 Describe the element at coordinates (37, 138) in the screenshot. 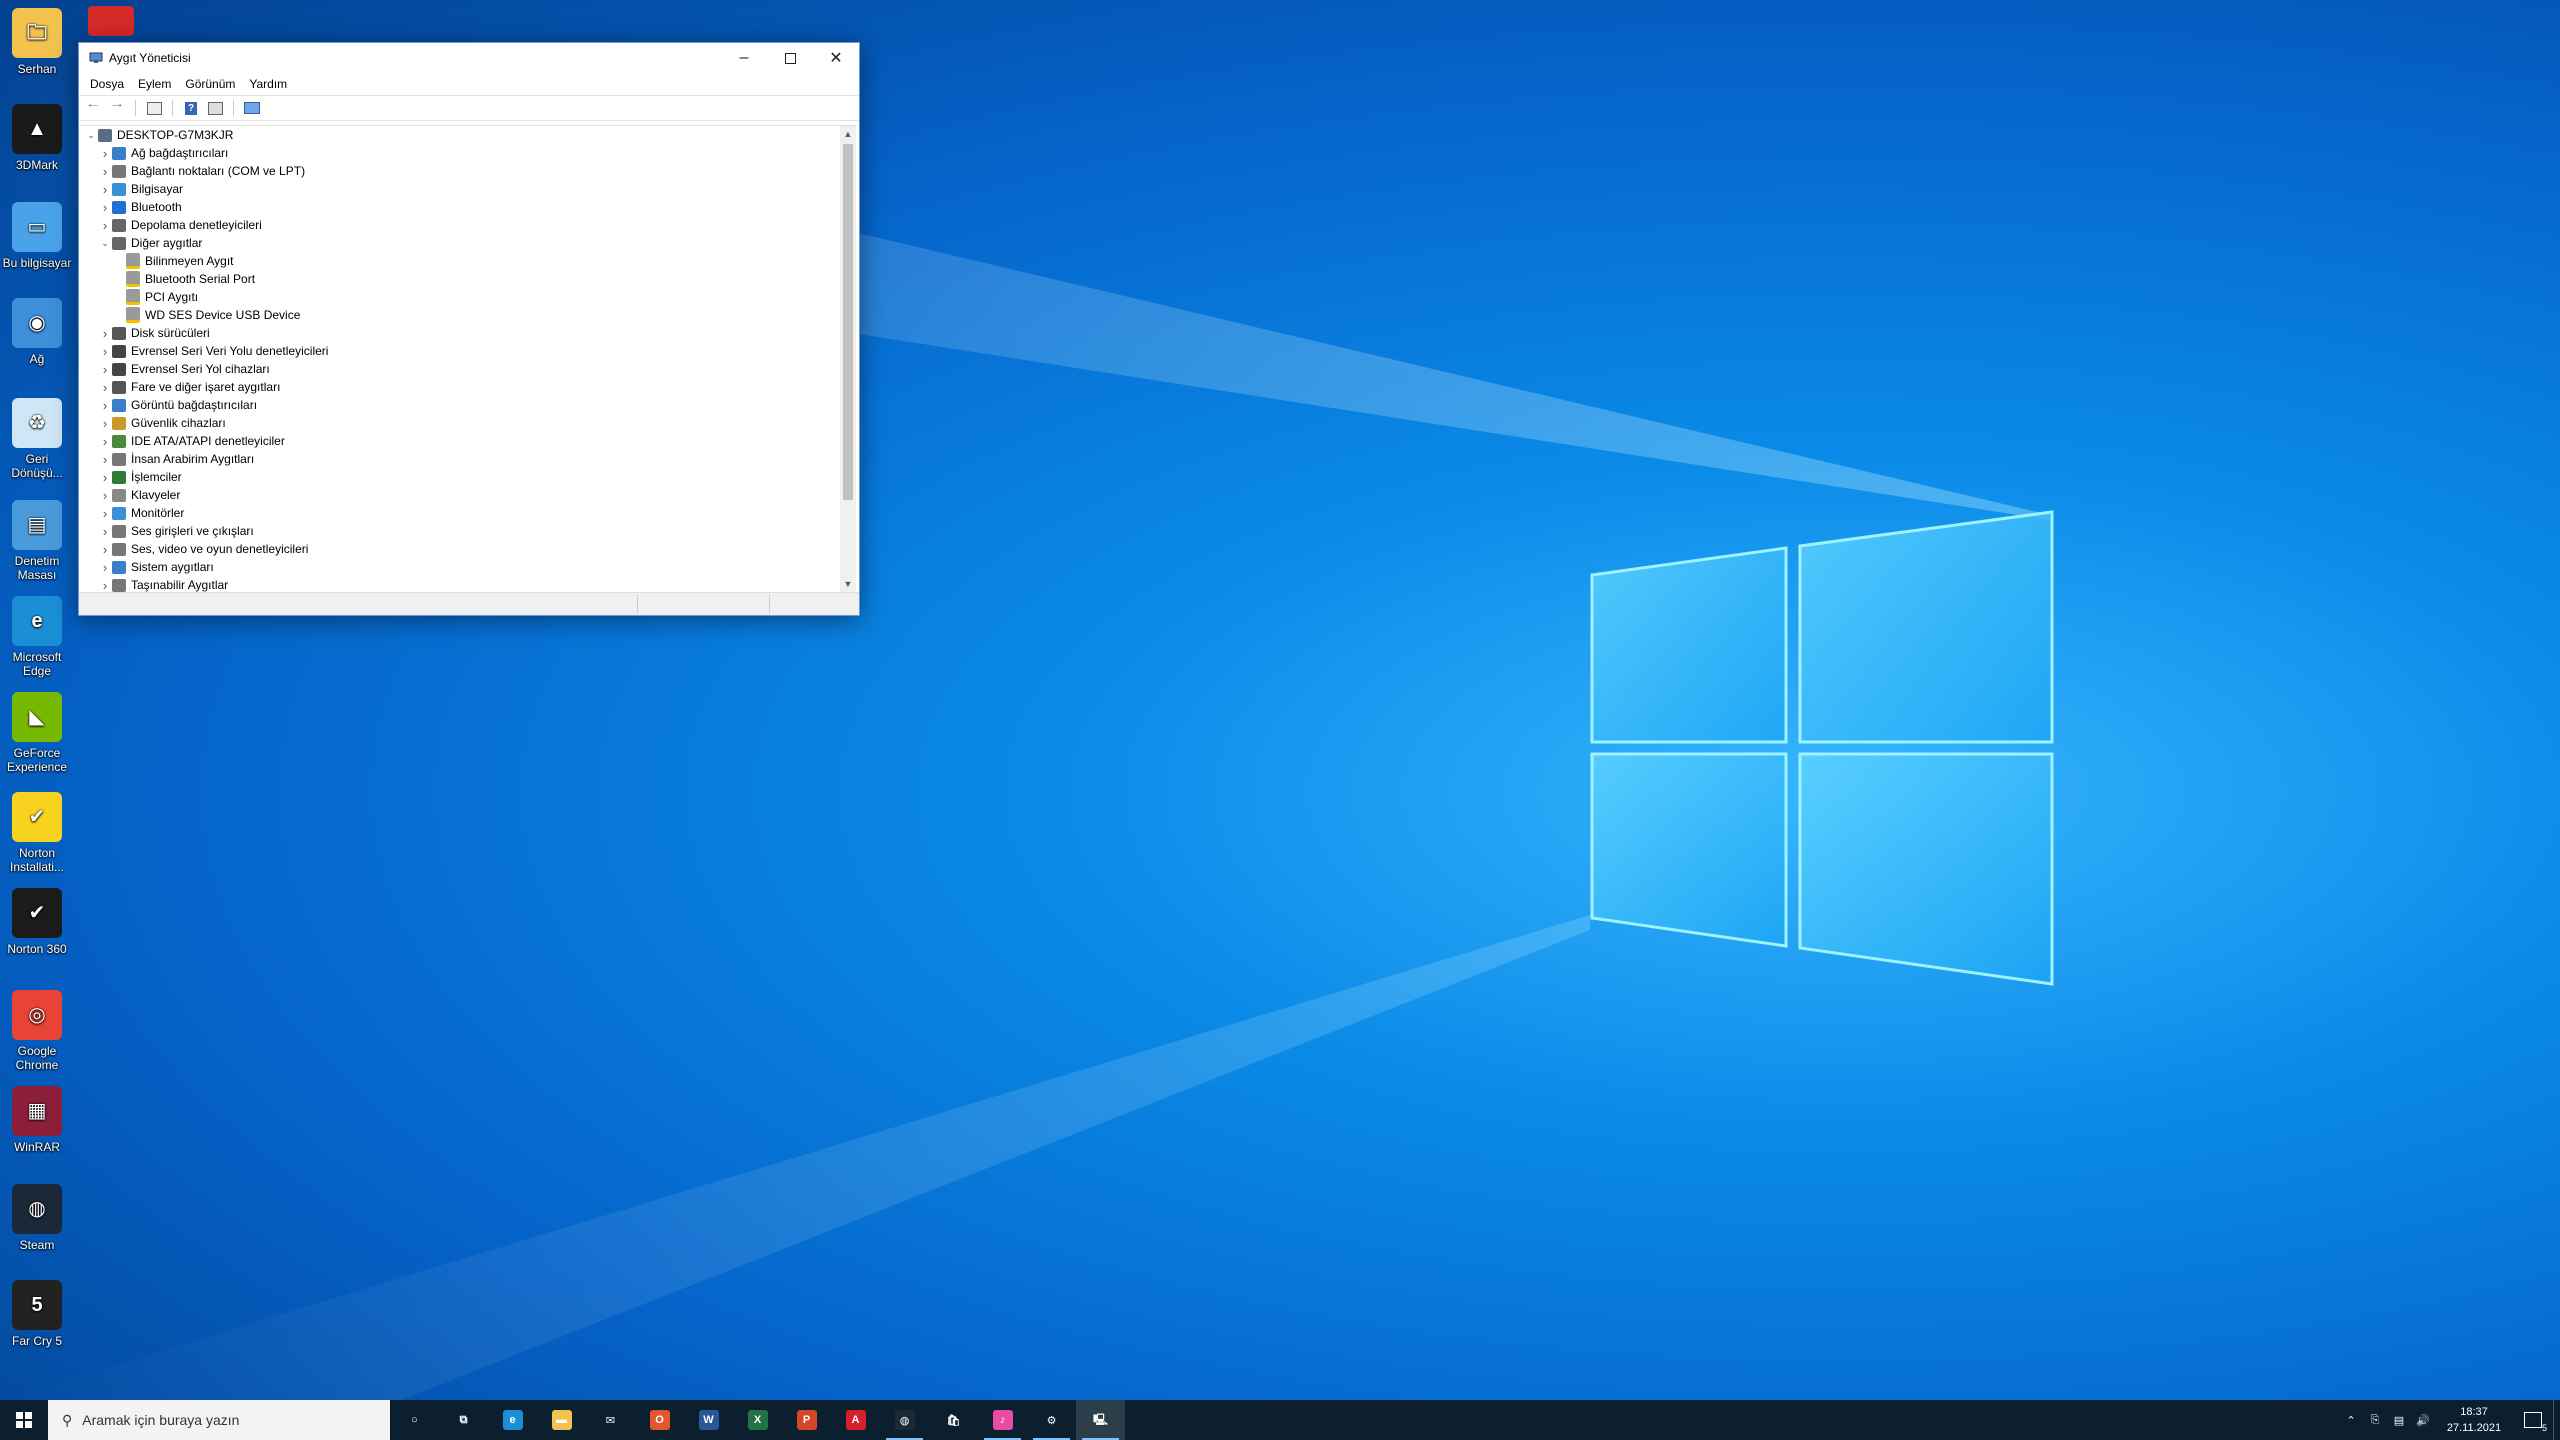

I see `desktop-icon-3dmark: ▲ 3DMark` at that location.